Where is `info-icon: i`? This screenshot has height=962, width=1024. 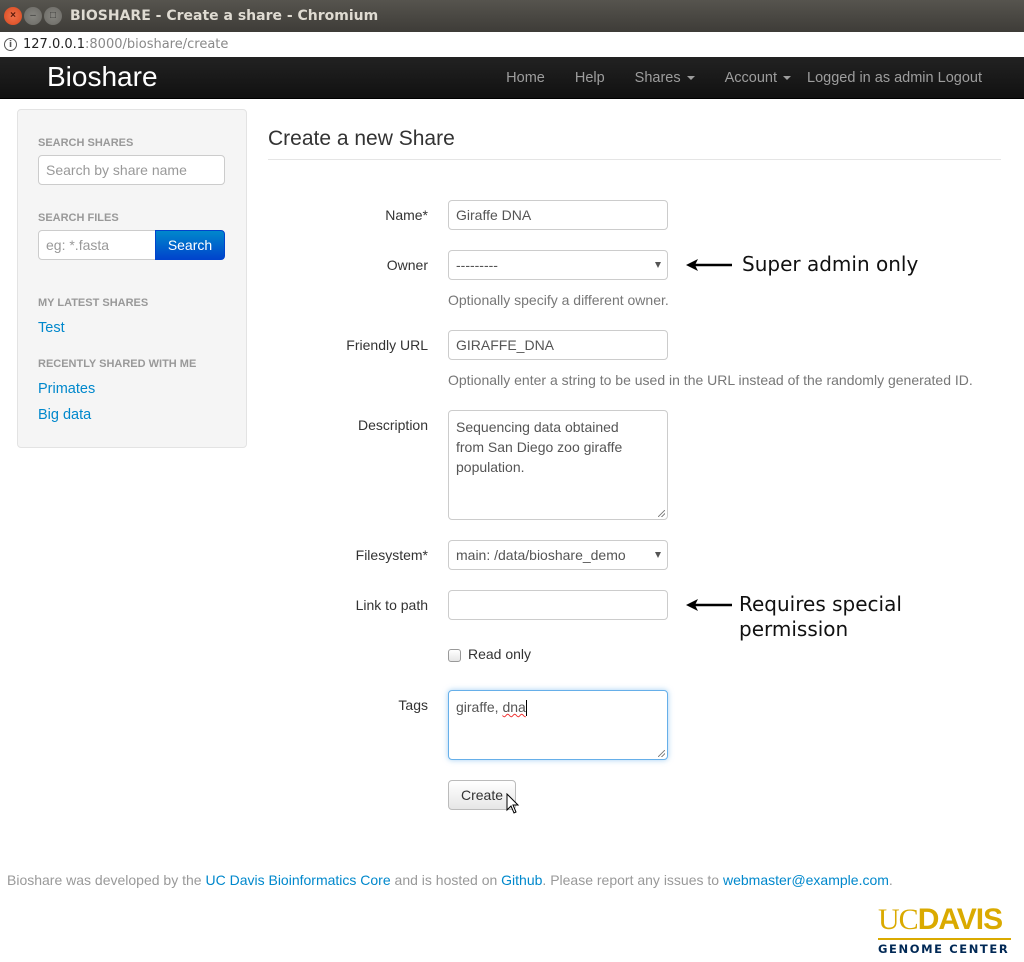
info-icon: i is located at coordinates (10, 44).